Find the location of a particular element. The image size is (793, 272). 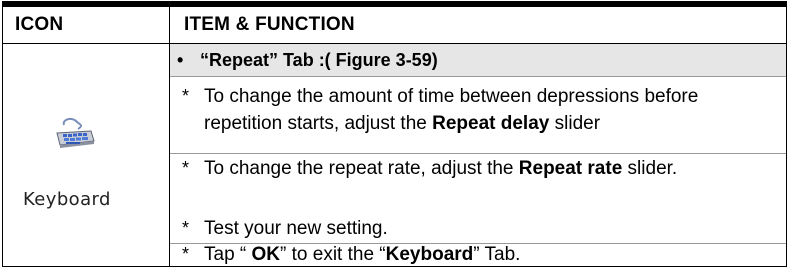

keyboard-icon is located at coordinates (75, 132).